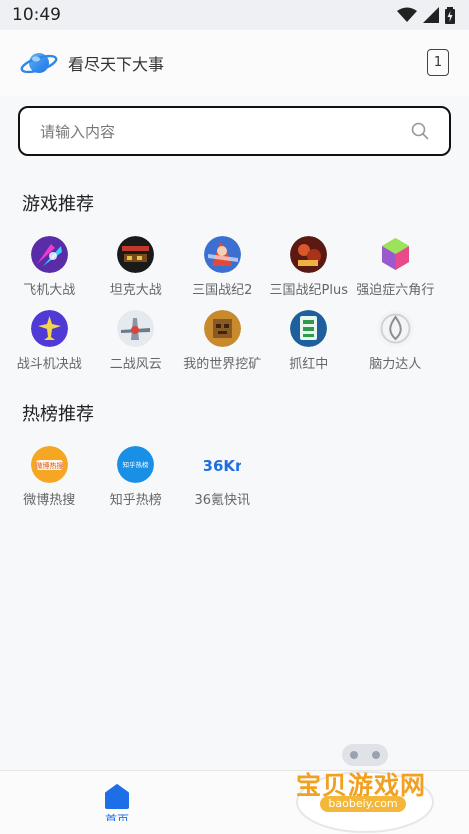  I want to click on signal-icon, so click(431, 15).